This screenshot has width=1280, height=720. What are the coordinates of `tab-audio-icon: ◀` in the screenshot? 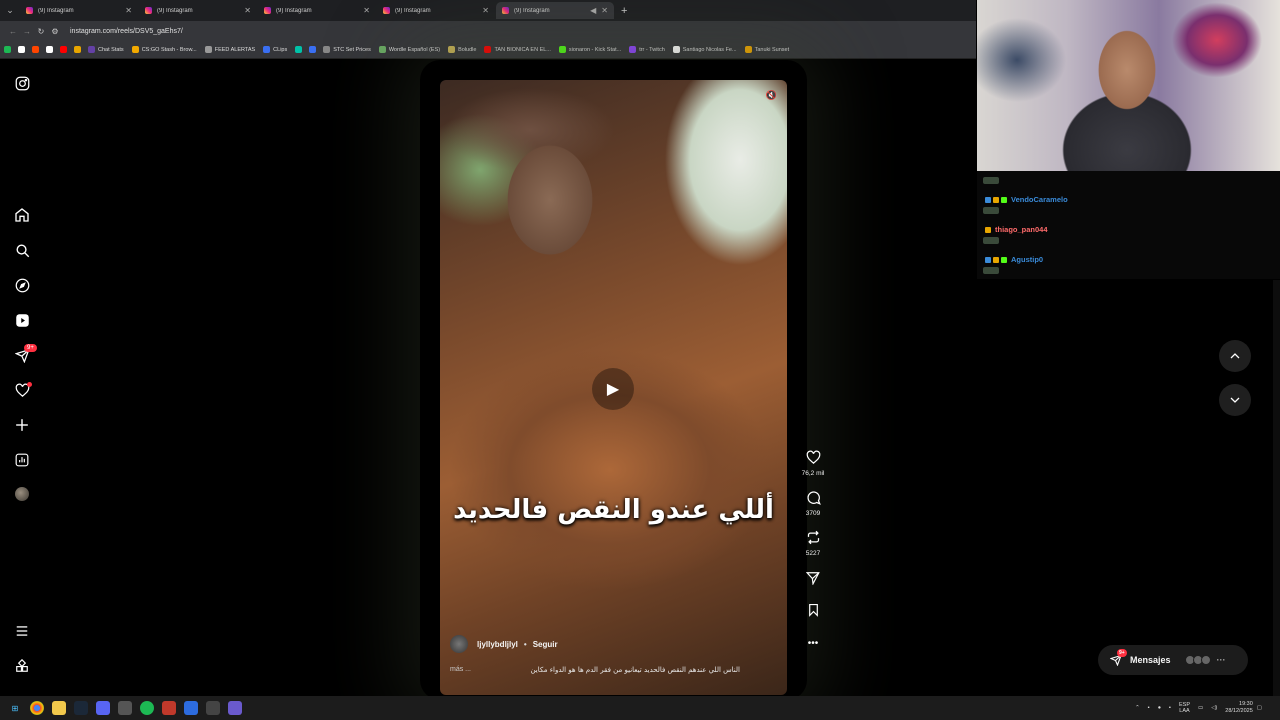 It's located at (593, 10).